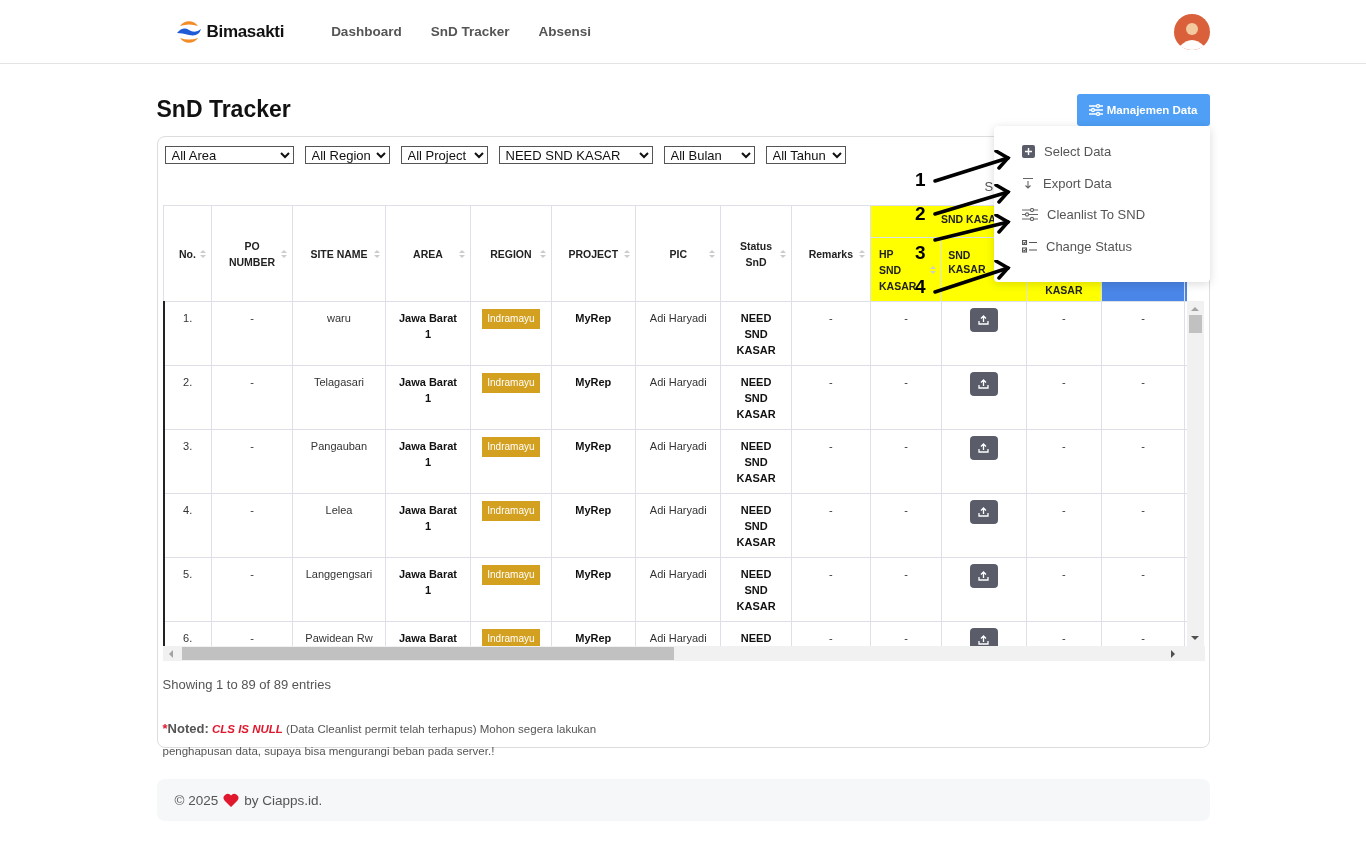 The height and width of the screenshot is (859, 1366). Describe the element at coordinates (231, 800) in the screenshot. I see `heart-icon` at that location.